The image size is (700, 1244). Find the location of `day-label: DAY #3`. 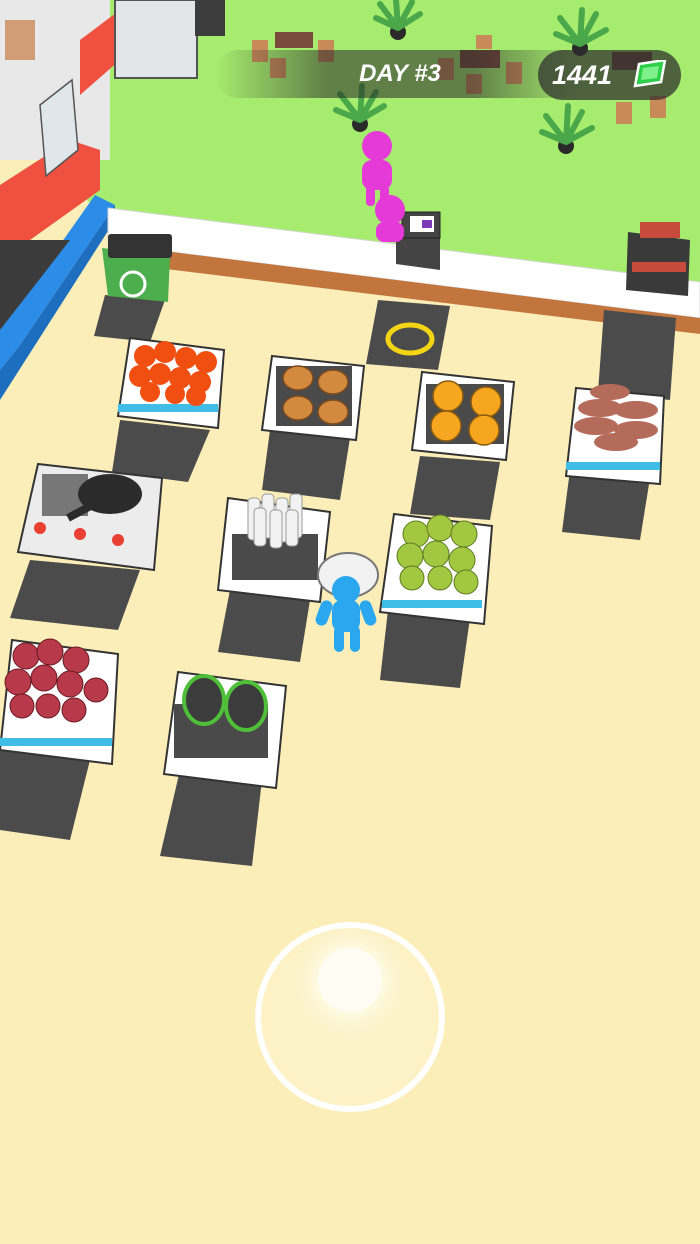

day-label: DAY #3 is located at coordinates (400, 73).